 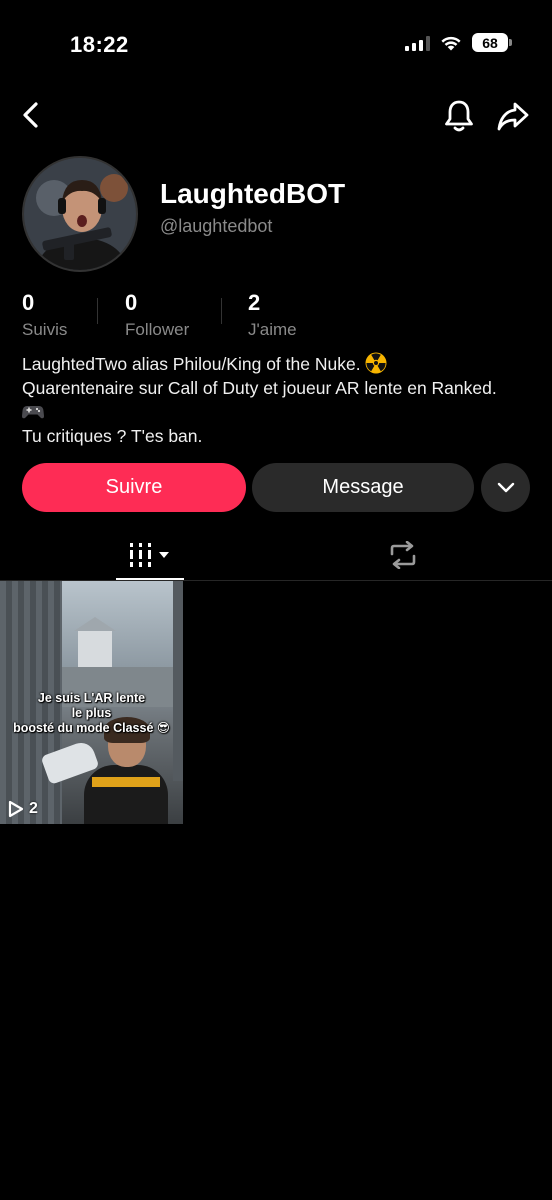 What do you see at coordinates (33, 412) in the screenshot?
I see `game-controller-emoji-icon` at bounding box center [33, 412].